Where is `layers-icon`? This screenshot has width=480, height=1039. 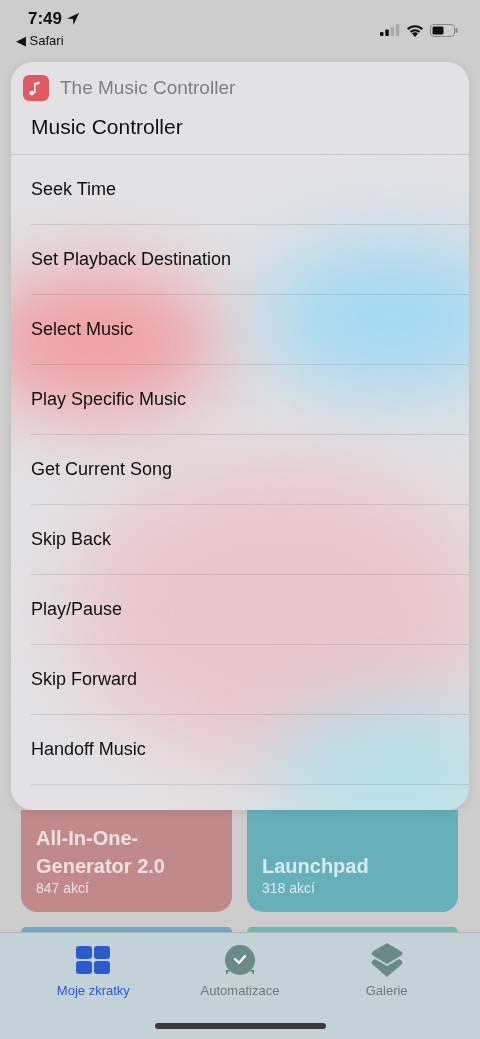 layers-icon is located at coordinates (386, 960).